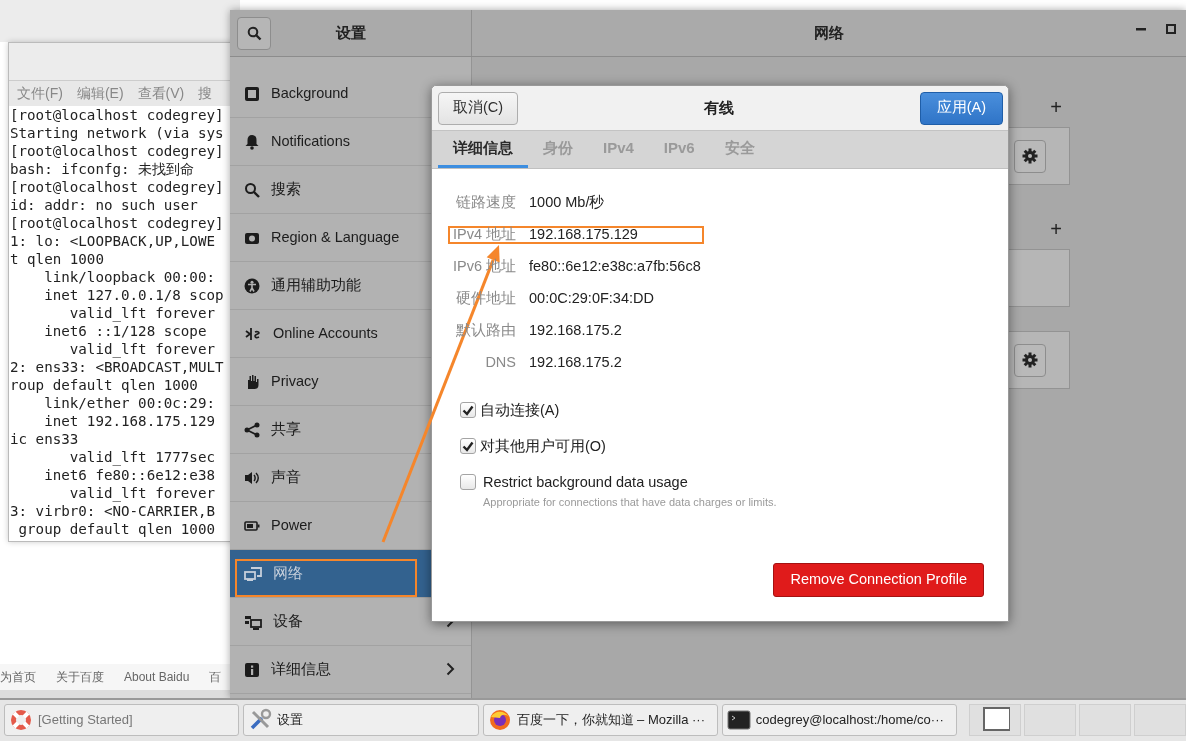  I want to click on terminal-line: 2: ens33: <BROADCAST,MULT, so click(117, 367).